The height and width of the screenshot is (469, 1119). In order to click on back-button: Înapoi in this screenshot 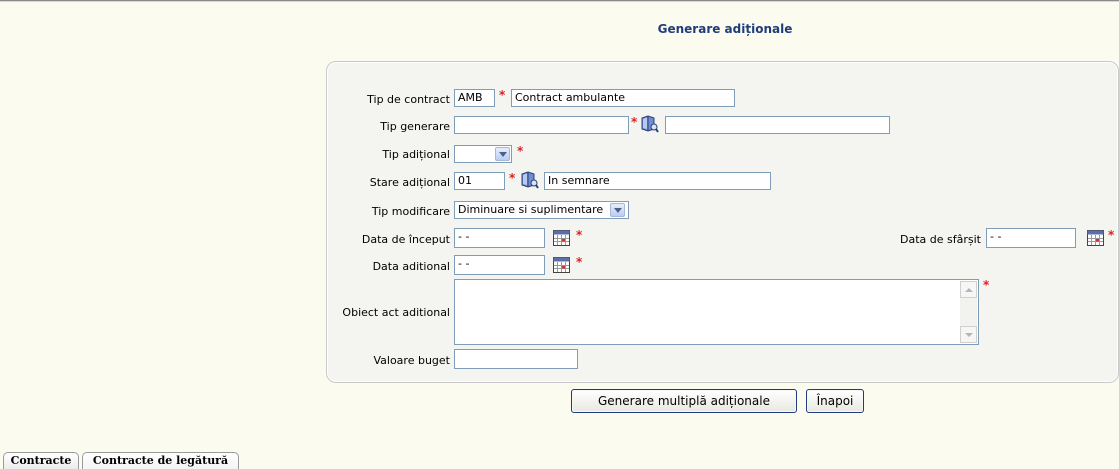, I will do `click(835, 401)`.